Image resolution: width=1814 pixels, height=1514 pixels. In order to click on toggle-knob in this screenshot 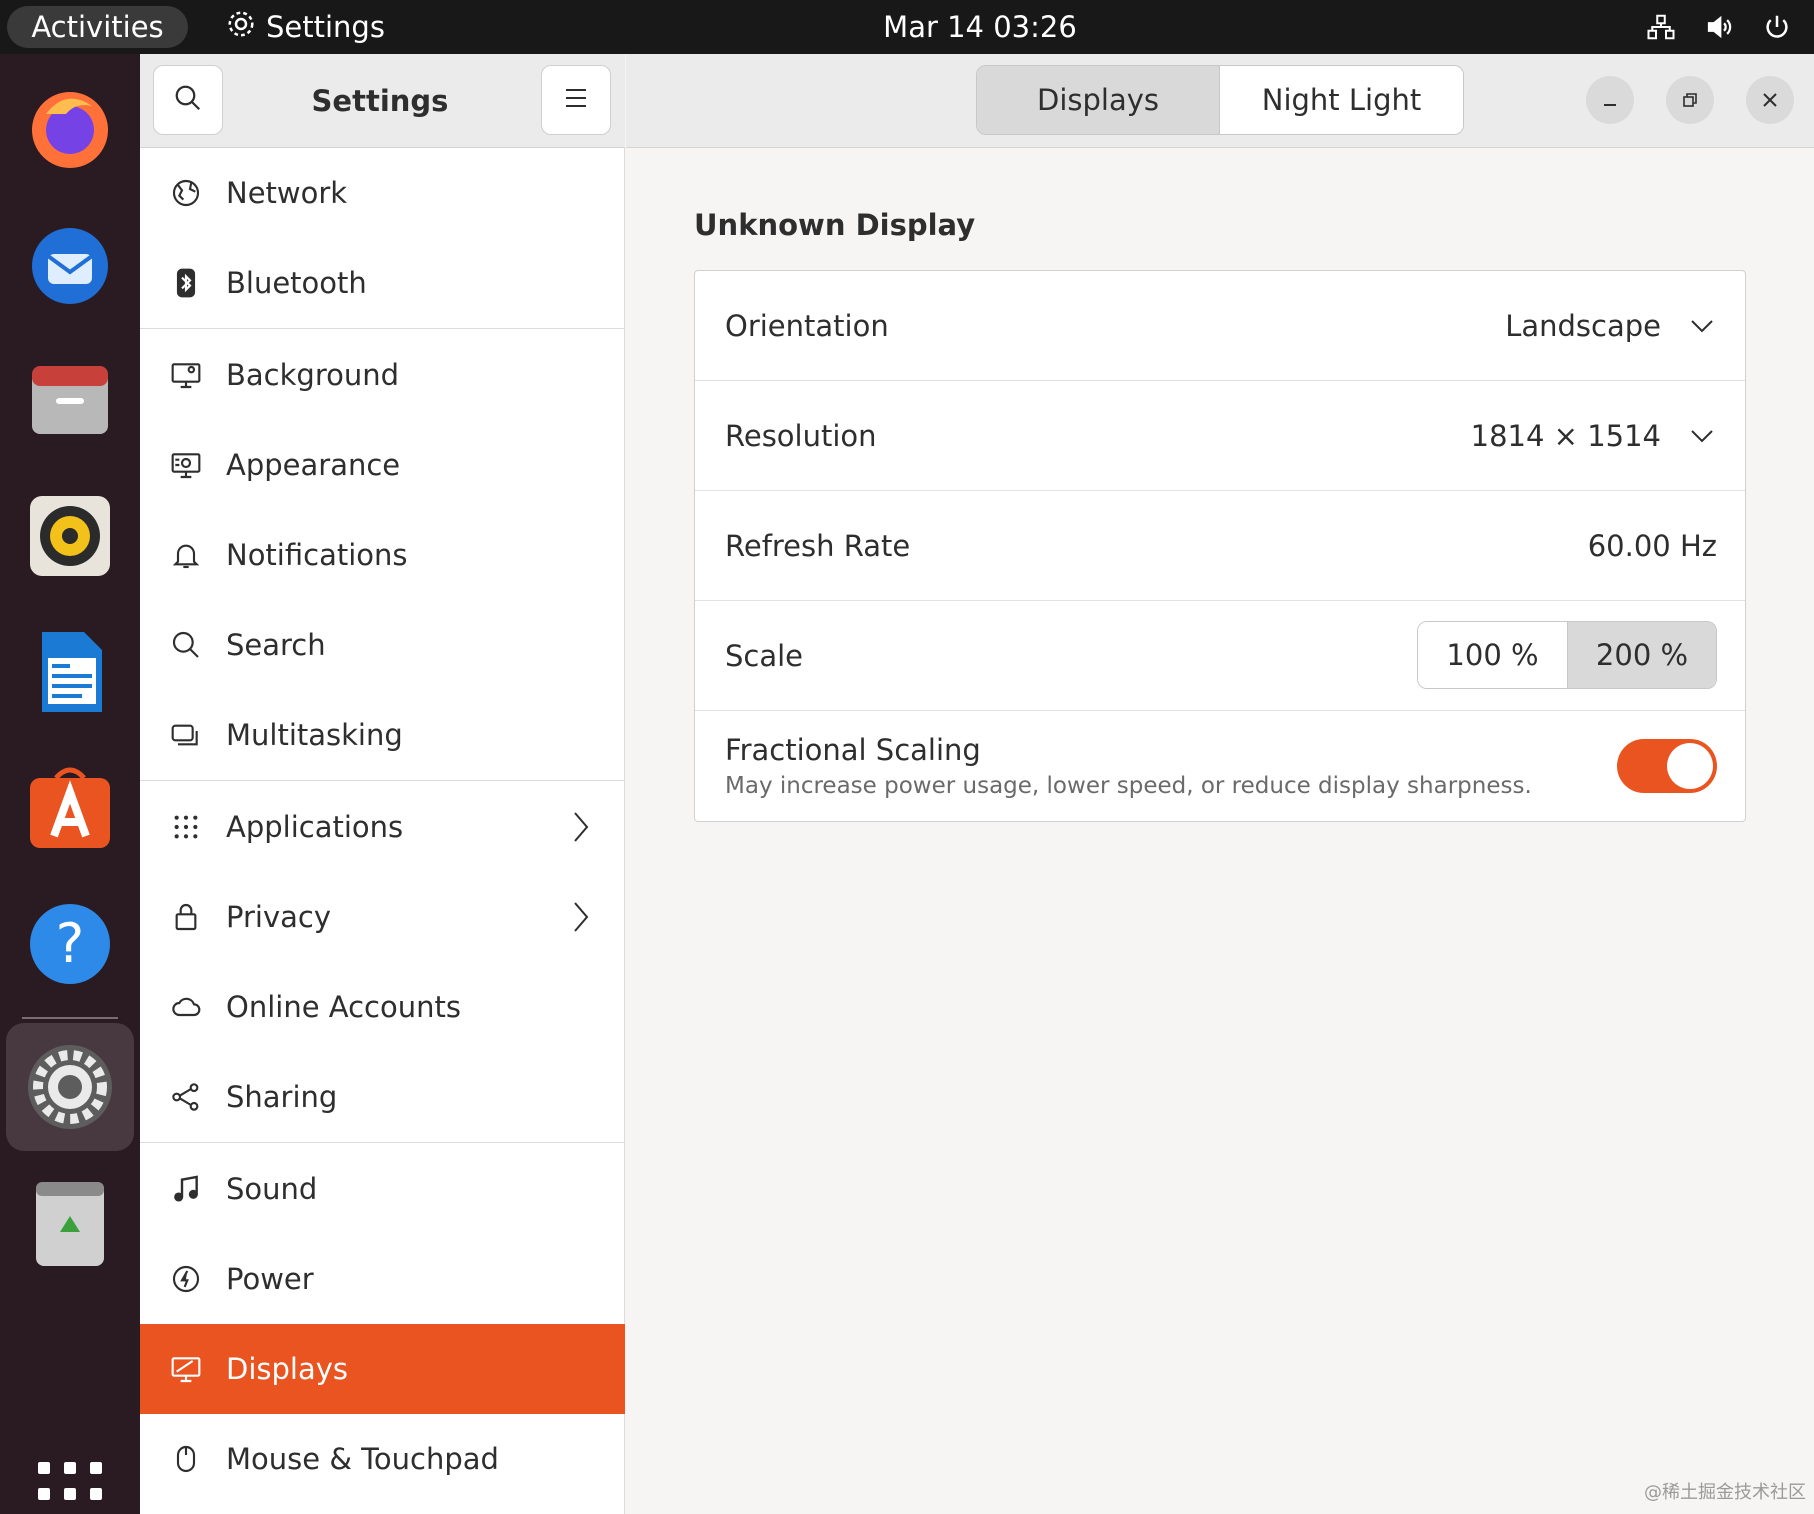, I will do `click(1690, 766)`.